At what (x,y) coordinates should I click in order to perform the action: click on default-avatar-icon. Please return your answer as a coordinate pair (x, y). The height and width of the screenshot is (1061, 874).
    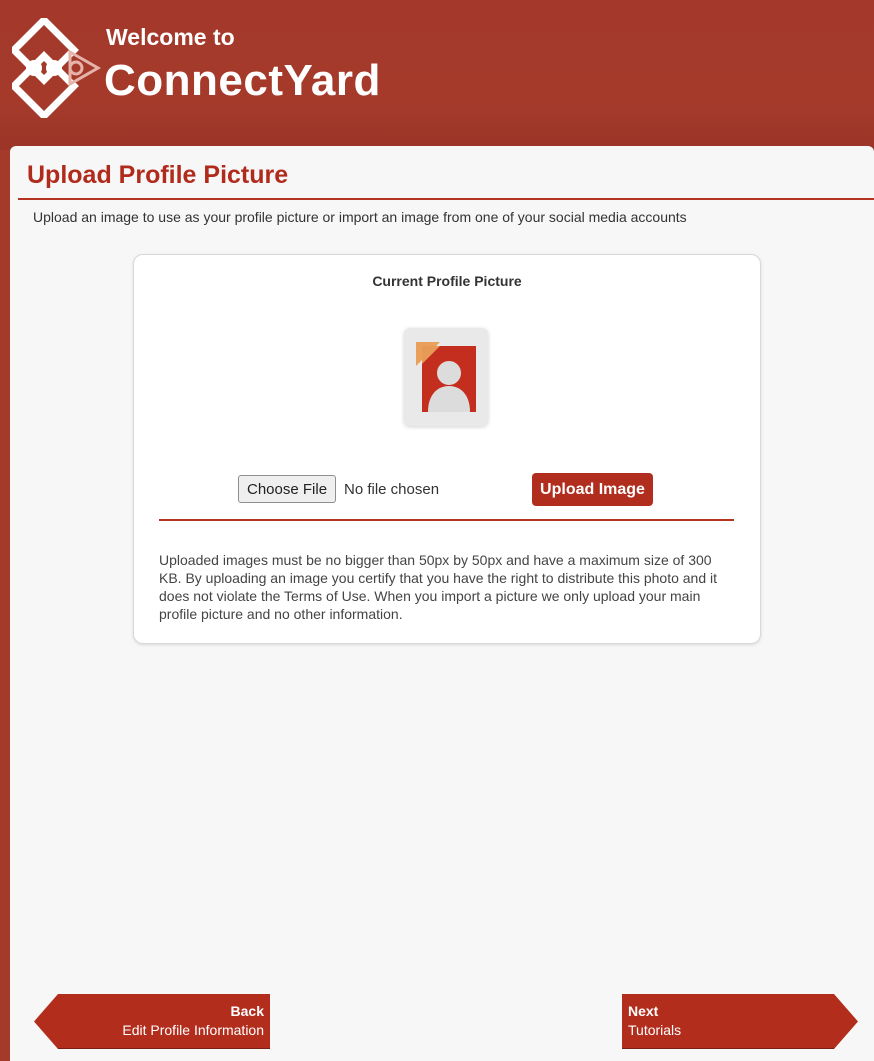
    Looking at the image, I should click on (446, 377).